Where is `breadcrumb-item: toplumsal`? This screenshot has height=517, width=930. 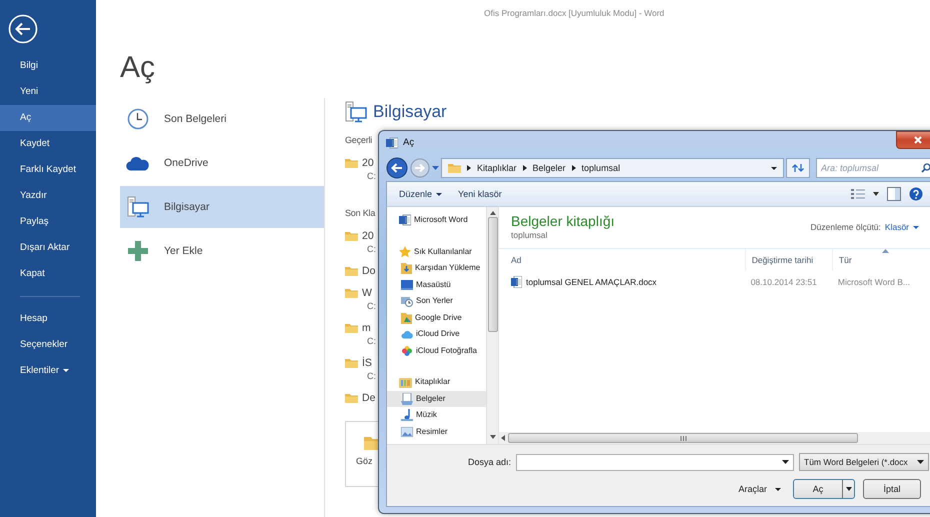 breadcrumb-item: toplumsal is located at coordinates (601, 168).